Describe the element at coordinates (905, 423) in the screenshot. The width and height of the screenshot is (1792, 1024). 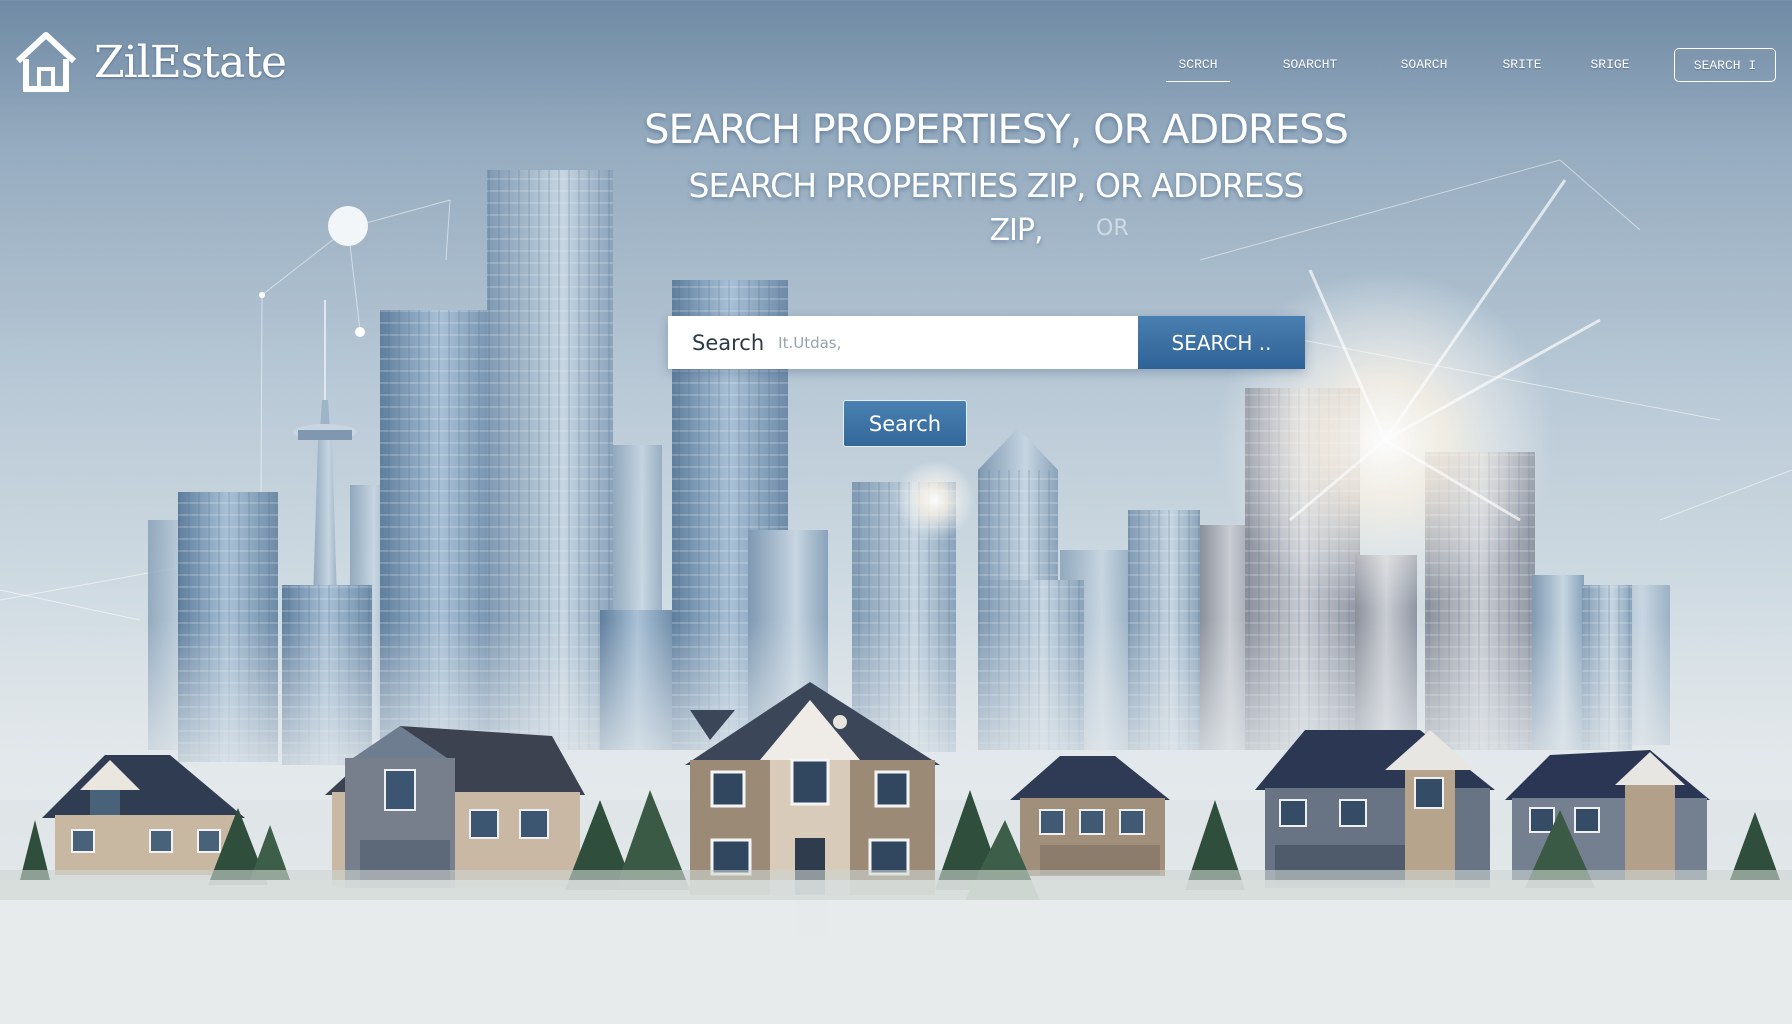
I see `secondary-search-button: Search` at that location.